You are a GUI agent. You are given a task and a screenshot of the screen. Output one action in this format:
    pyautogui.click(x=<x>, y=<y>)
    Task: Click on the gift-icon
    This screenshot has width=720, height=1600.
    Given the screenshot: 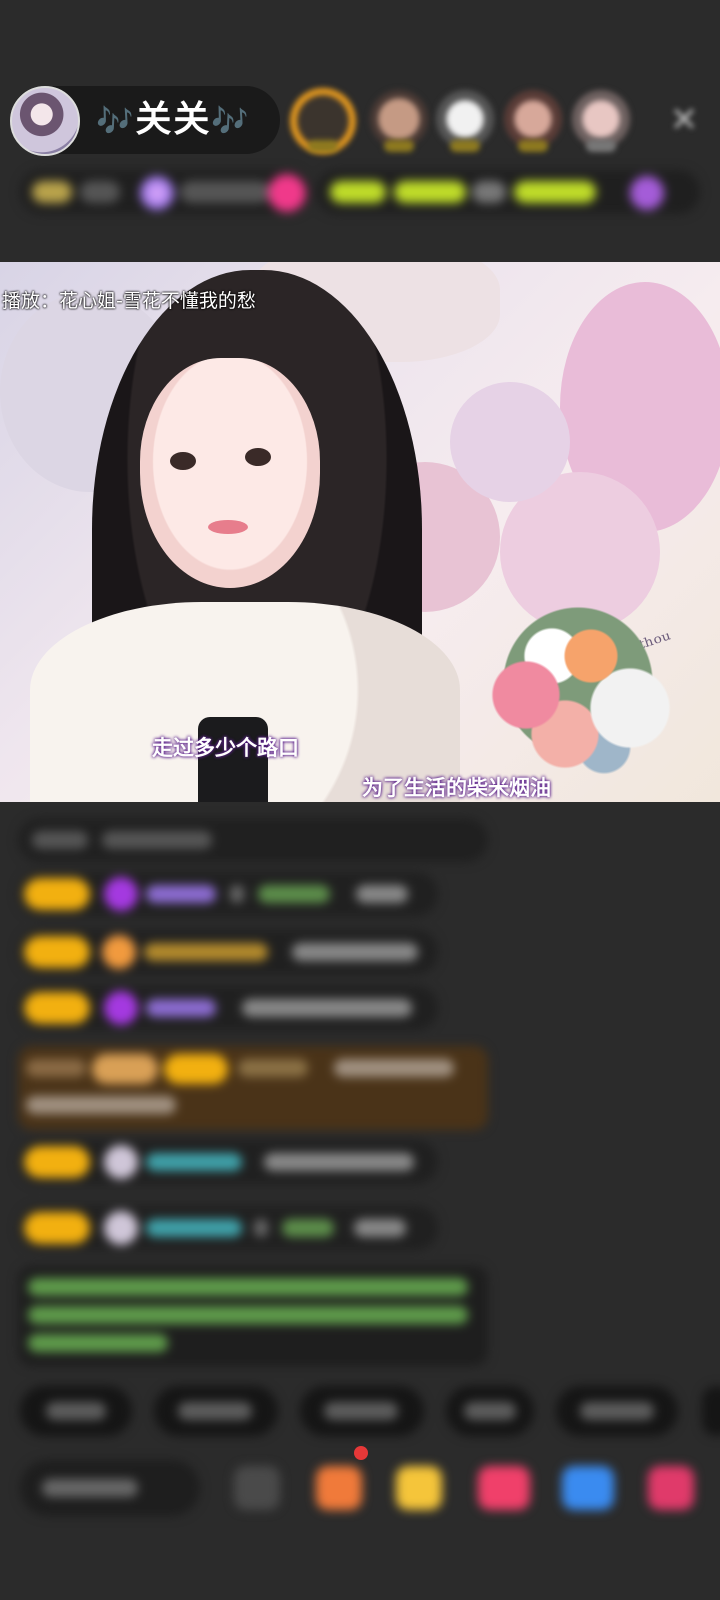 What is the action you would take?
    pyautogui.click(x=671, y=1488)
    